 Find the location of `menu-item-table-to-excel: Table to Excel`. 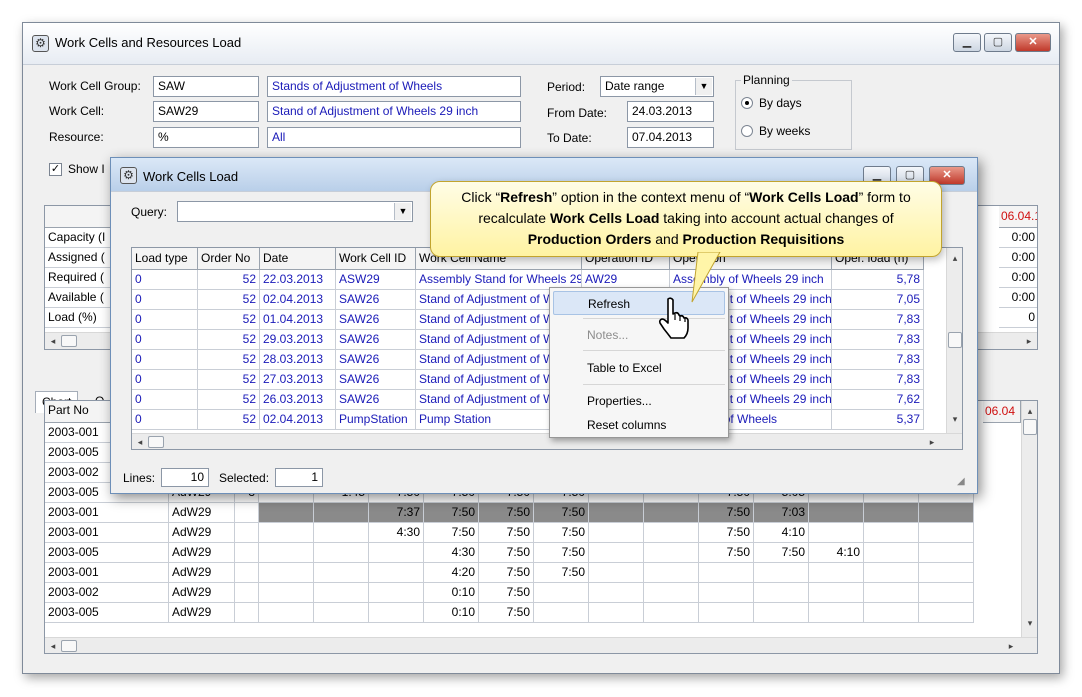

menu-item-table-to-excel: Table to Excel is located at coordinates (639, 368).